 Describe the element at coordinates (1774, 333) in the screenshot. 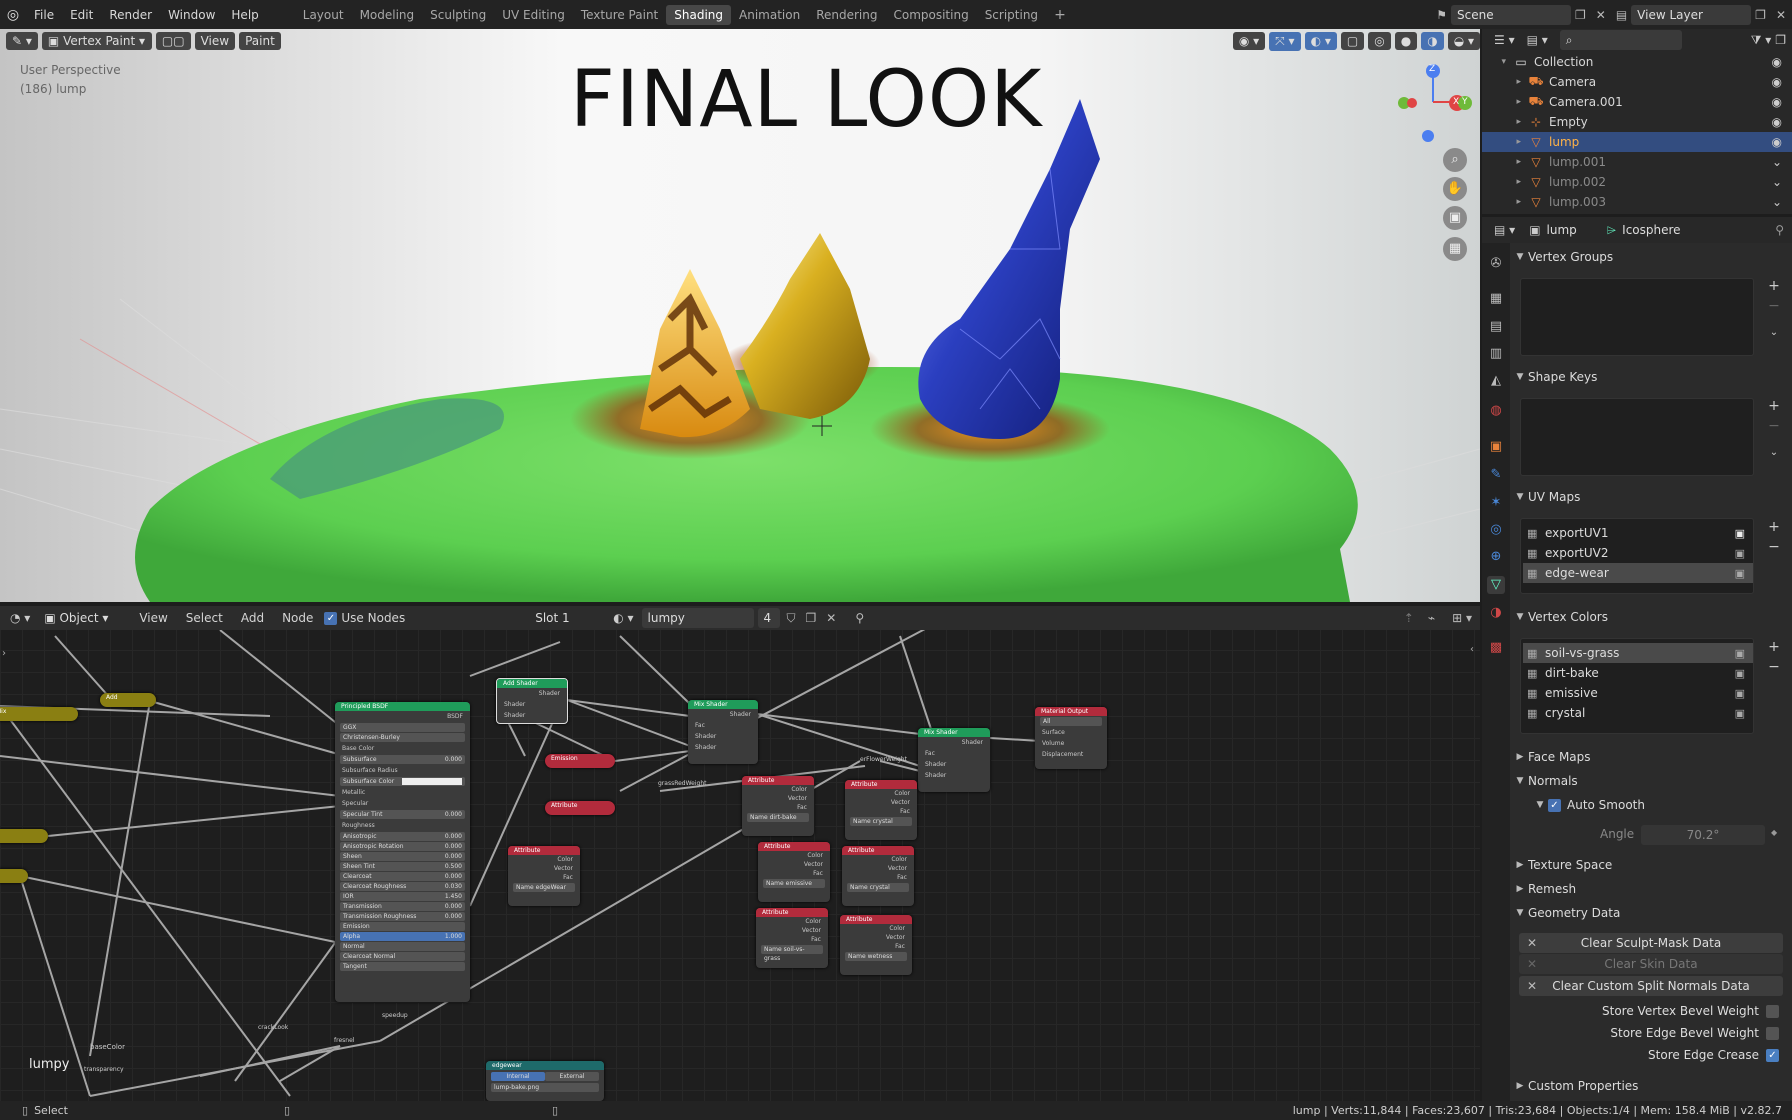

I see `vertex-group-menu-button: ⌄` at that location.